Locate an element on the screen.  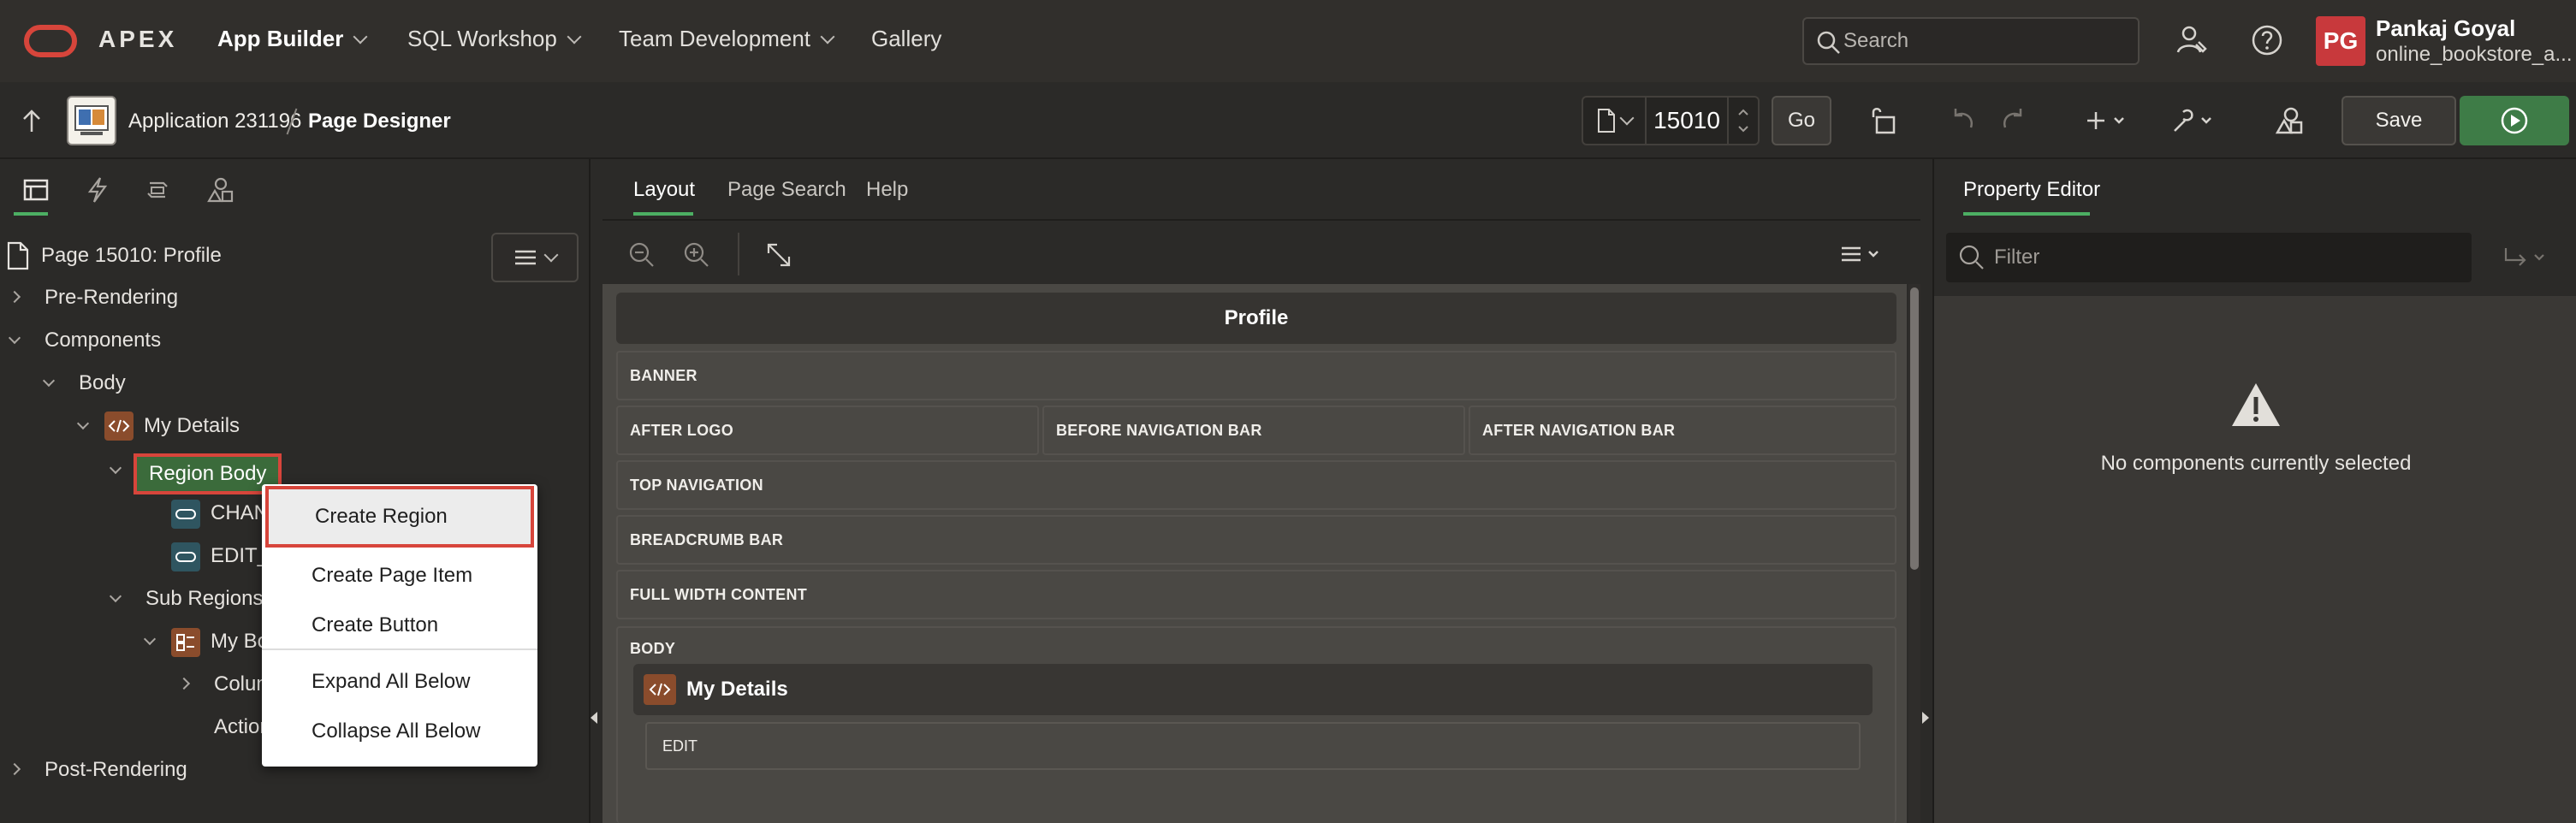
run-page-button is located at coordinates (2514, 120).